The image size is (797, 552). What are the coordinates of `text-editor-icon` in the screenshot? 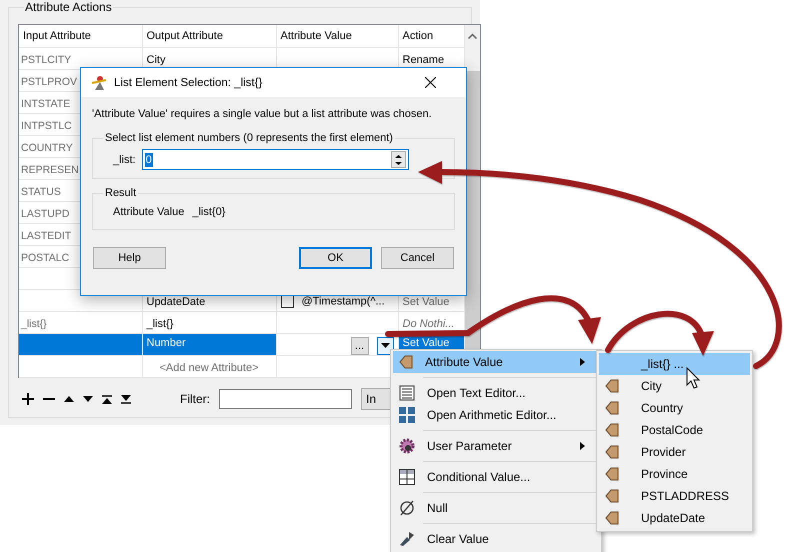 It's located at (407, 393).